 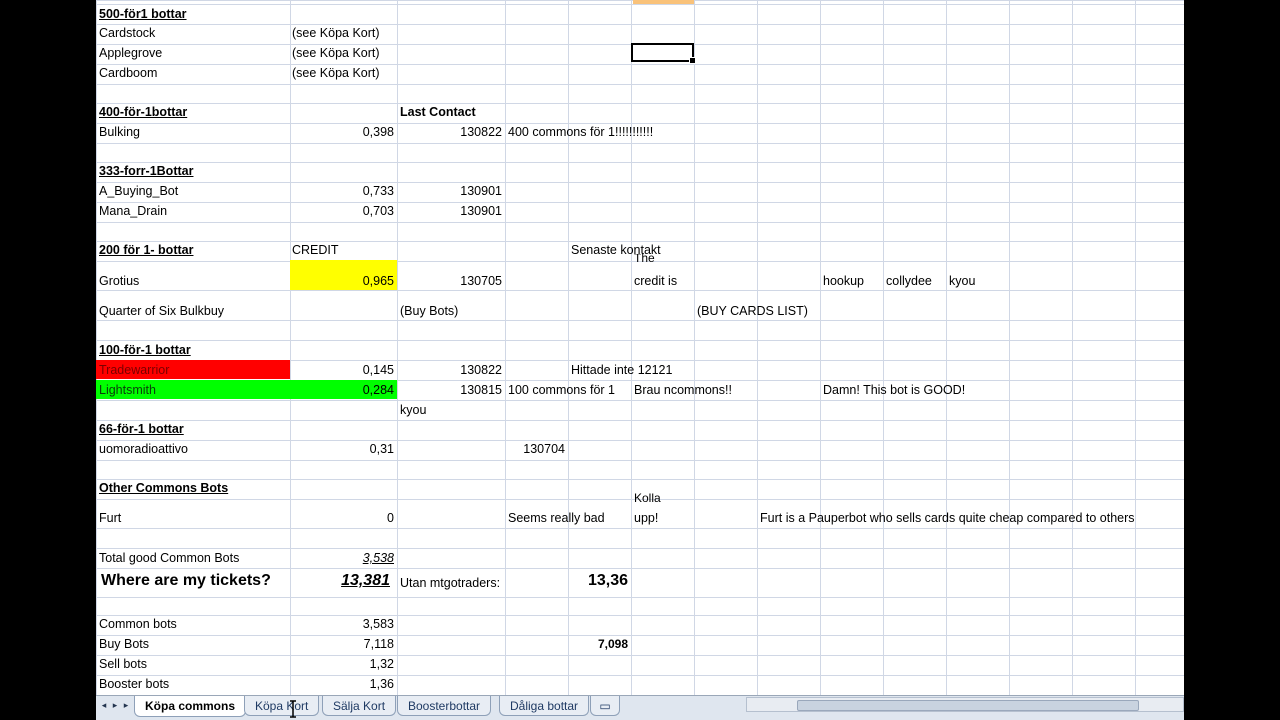 What do you see at coordinates (378, 191) in the screenshot?
I see `value-cell: 0,733` at bounding box center [378, 191].